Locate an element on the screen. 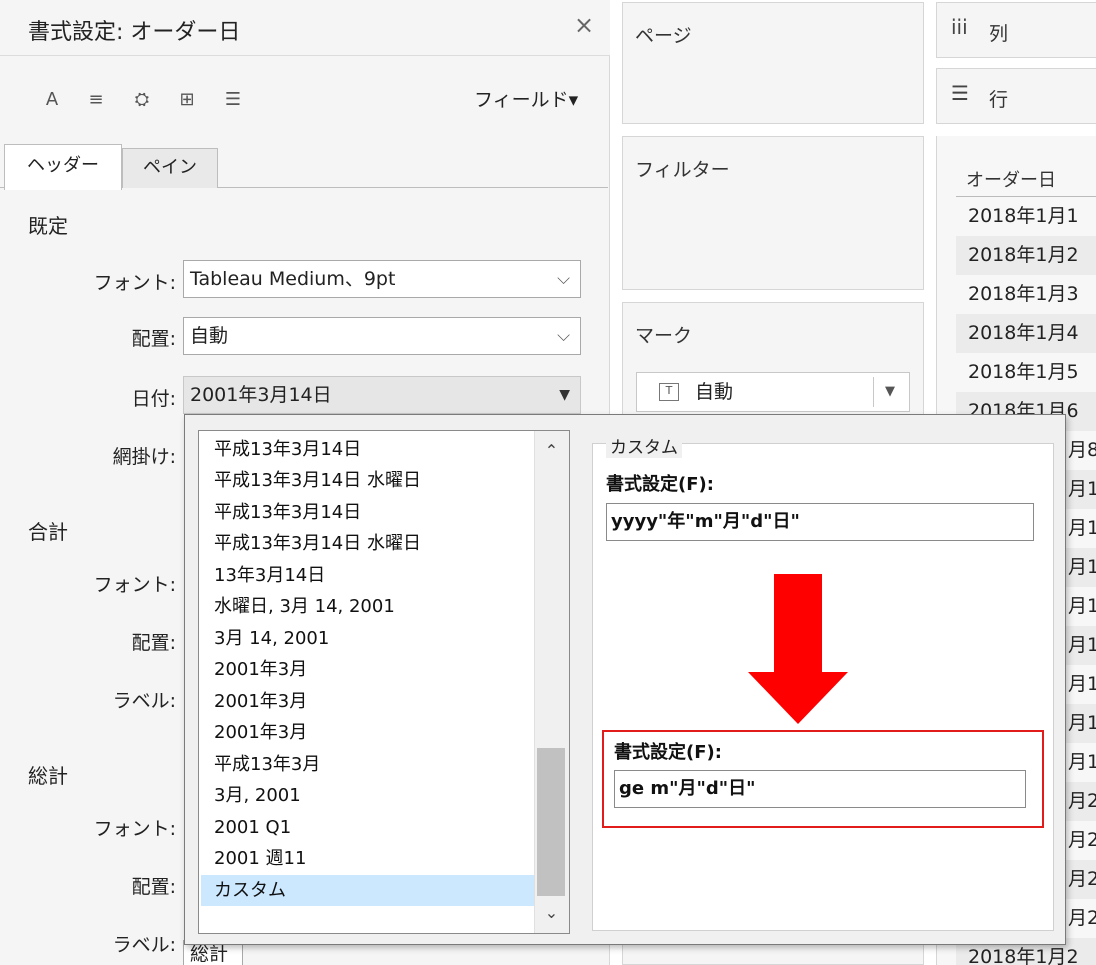  format-pane-title: 書式設定: オーダー日 is located at coordinates (134, 32).